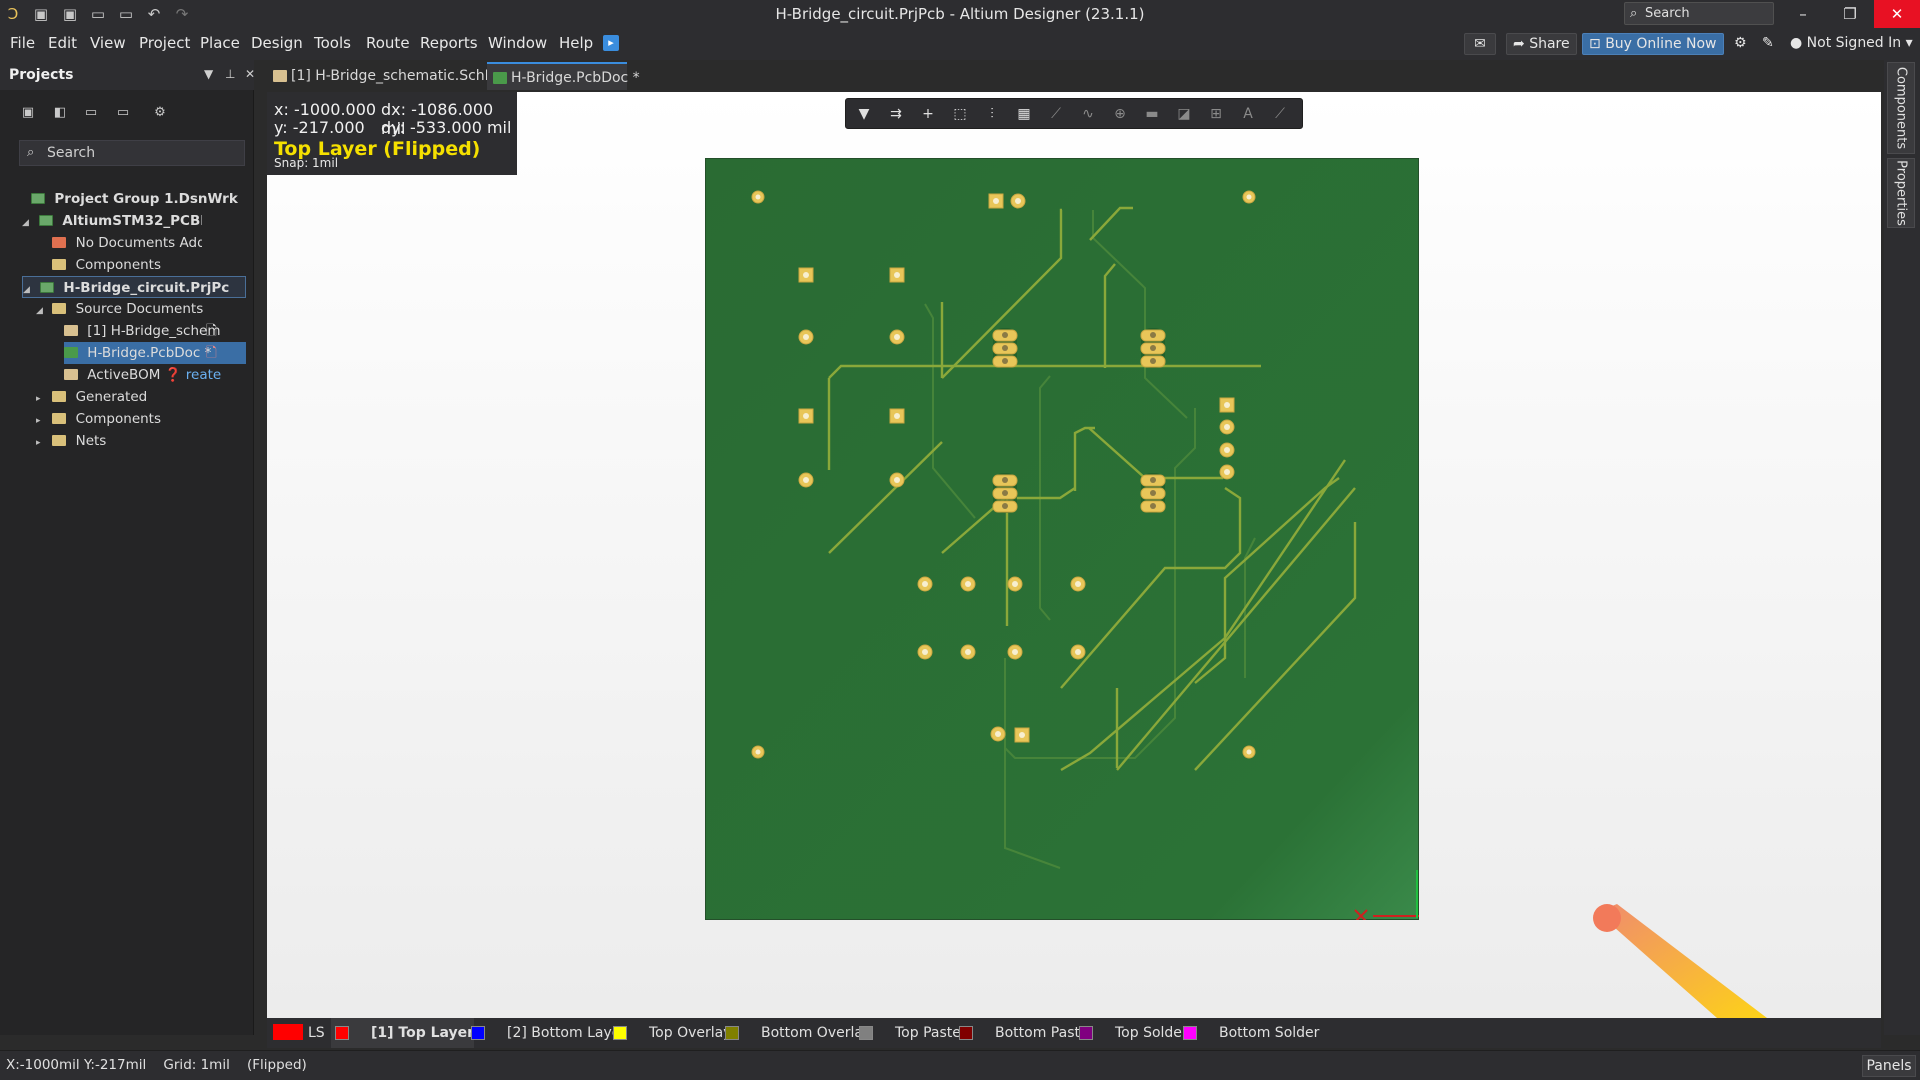 This screenshot has width=1920, height=1080. I want to click on comment-icon: ✉, so click(1480, 44).